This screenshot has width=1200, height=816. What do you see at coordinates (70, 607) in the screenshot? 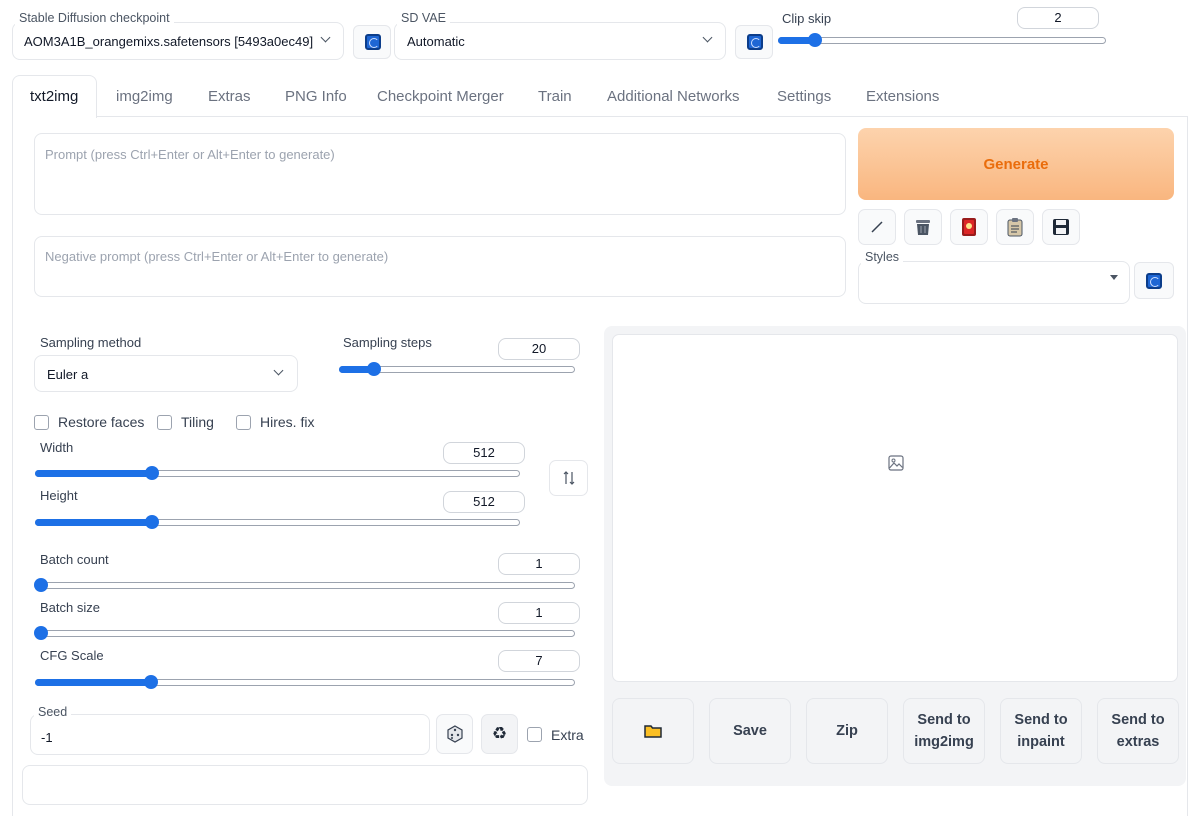
I see `batch-size-label: Batch size` at bounding box center [70, 607].